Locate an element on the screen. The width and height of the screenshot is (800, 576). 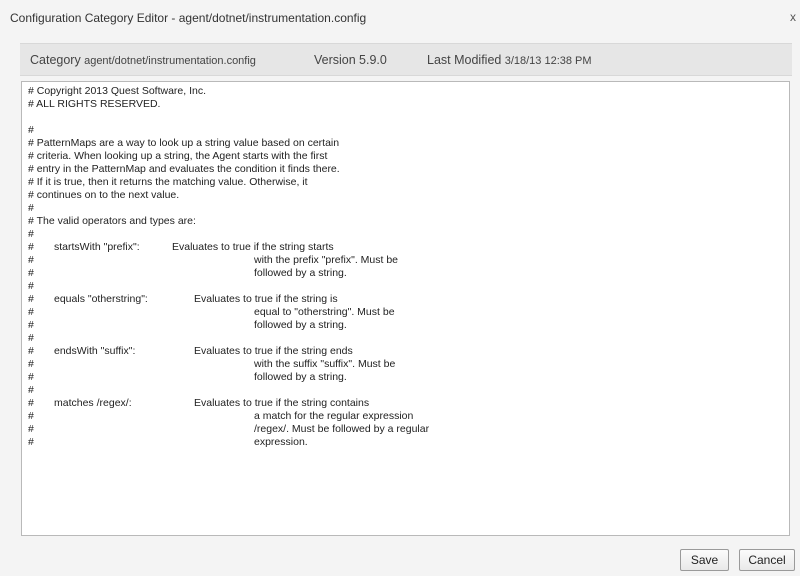
line-description: with the prefix "prefix". Must be is located at coordinates (326, 260).